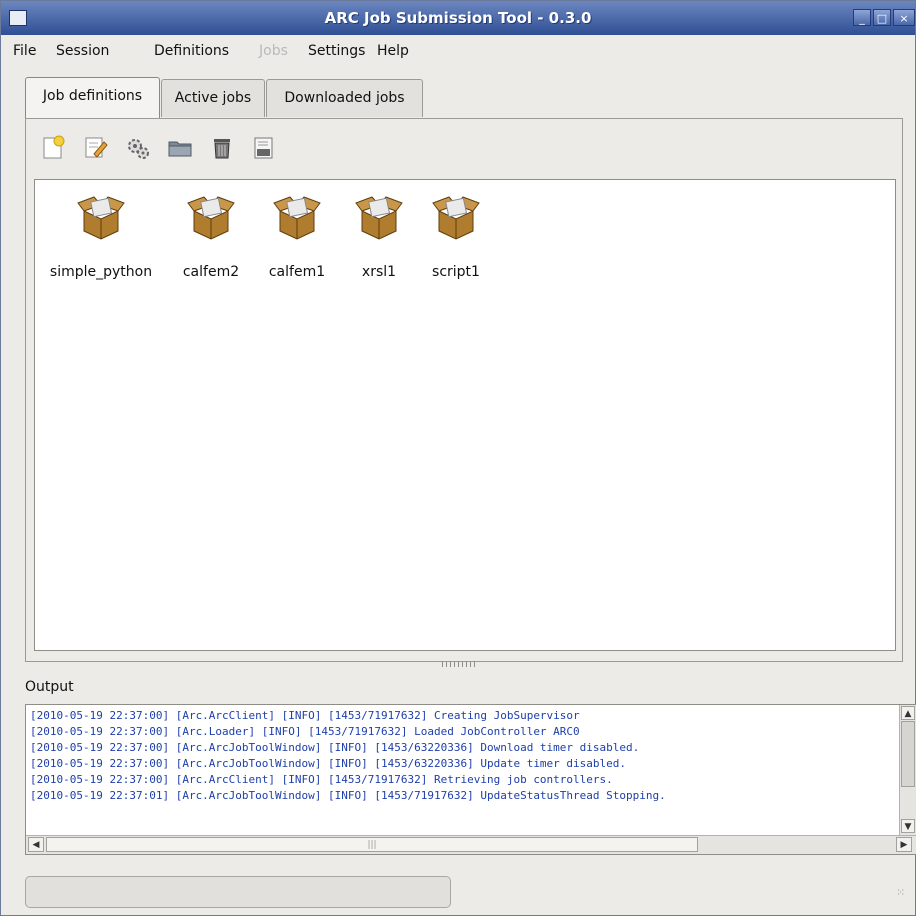  What do you see at coordinates (460, 664) in the screenshot?
I see `splitter-handle` at bounding box center [460, 664].